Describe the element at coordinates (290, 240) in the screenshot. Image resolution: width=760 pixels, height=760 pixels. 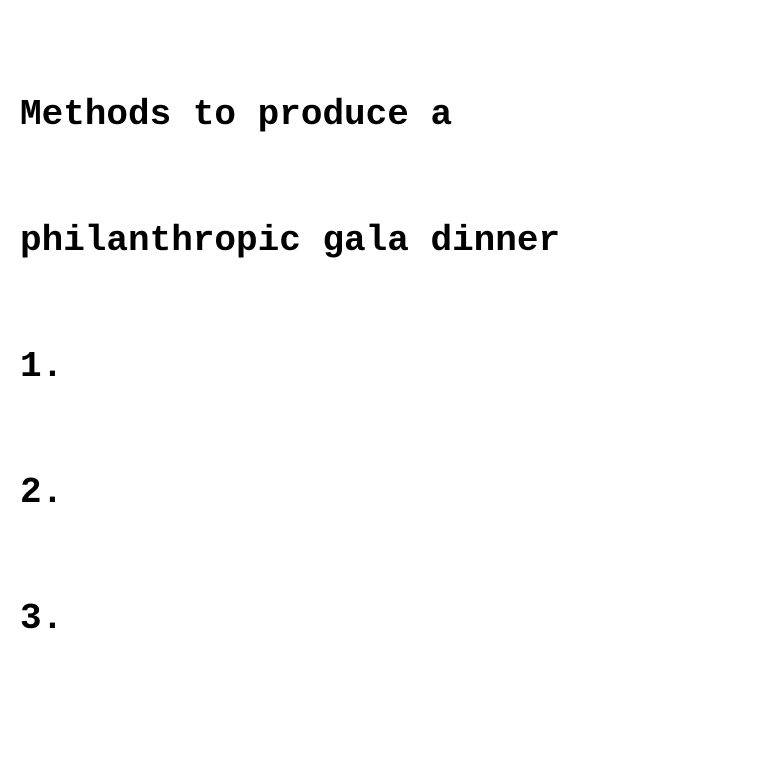
I see `title-line-2: philanthropic gala dinner` at that location.